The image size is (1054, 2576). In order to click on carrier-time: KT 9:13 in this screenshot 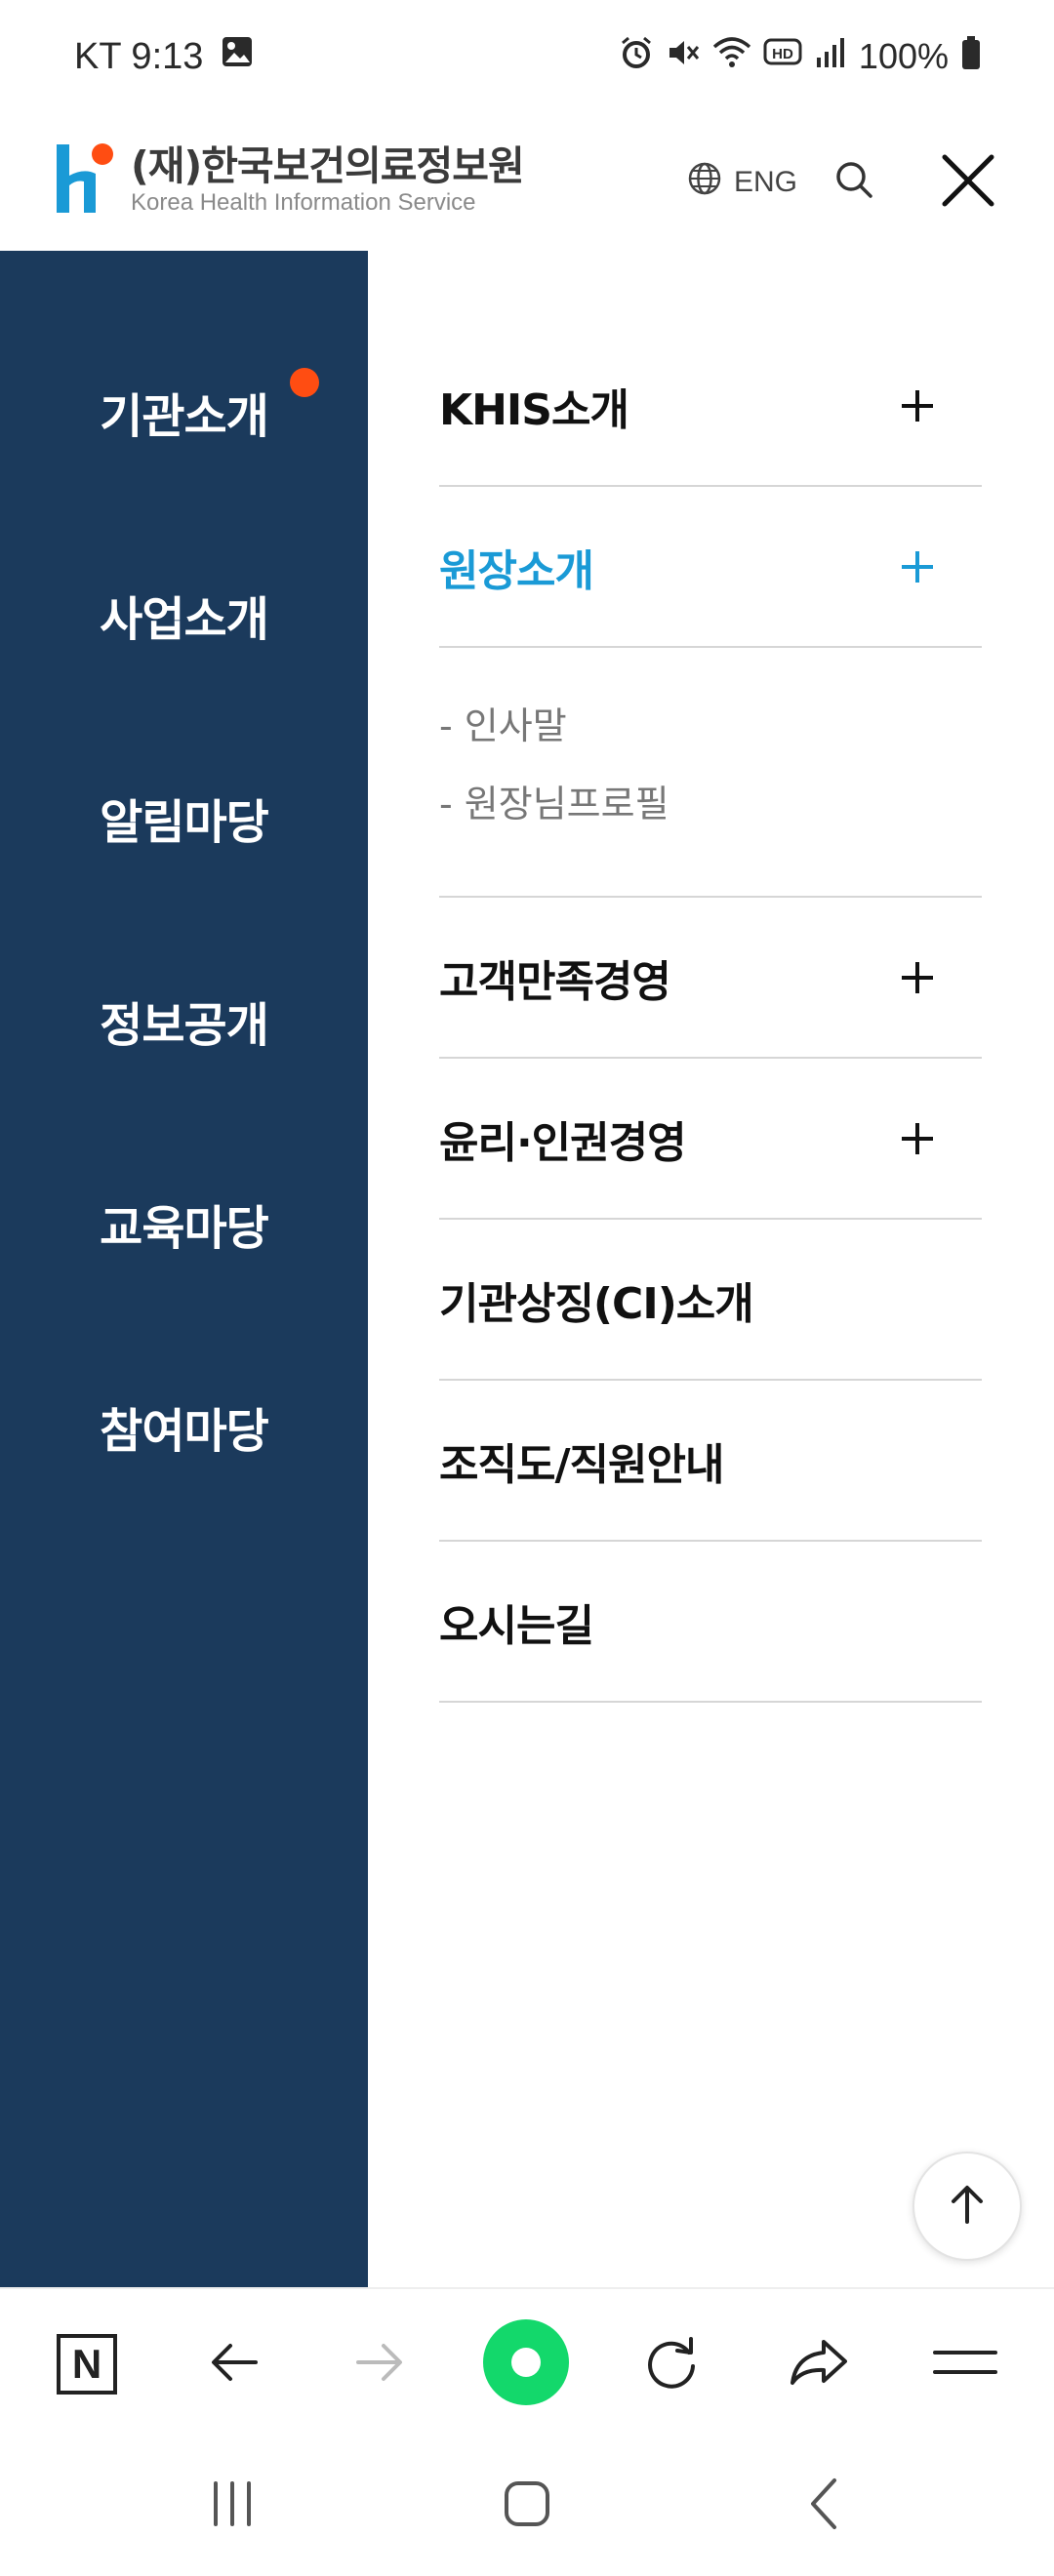, I will do `click(139, 56)`.